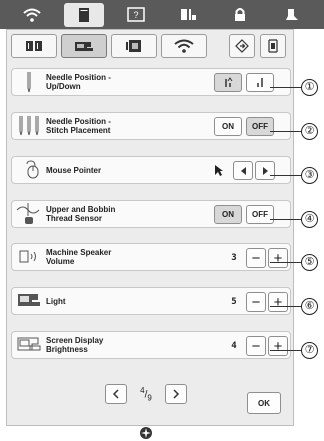  I want to click on stitch-tab, so click(188, 15).